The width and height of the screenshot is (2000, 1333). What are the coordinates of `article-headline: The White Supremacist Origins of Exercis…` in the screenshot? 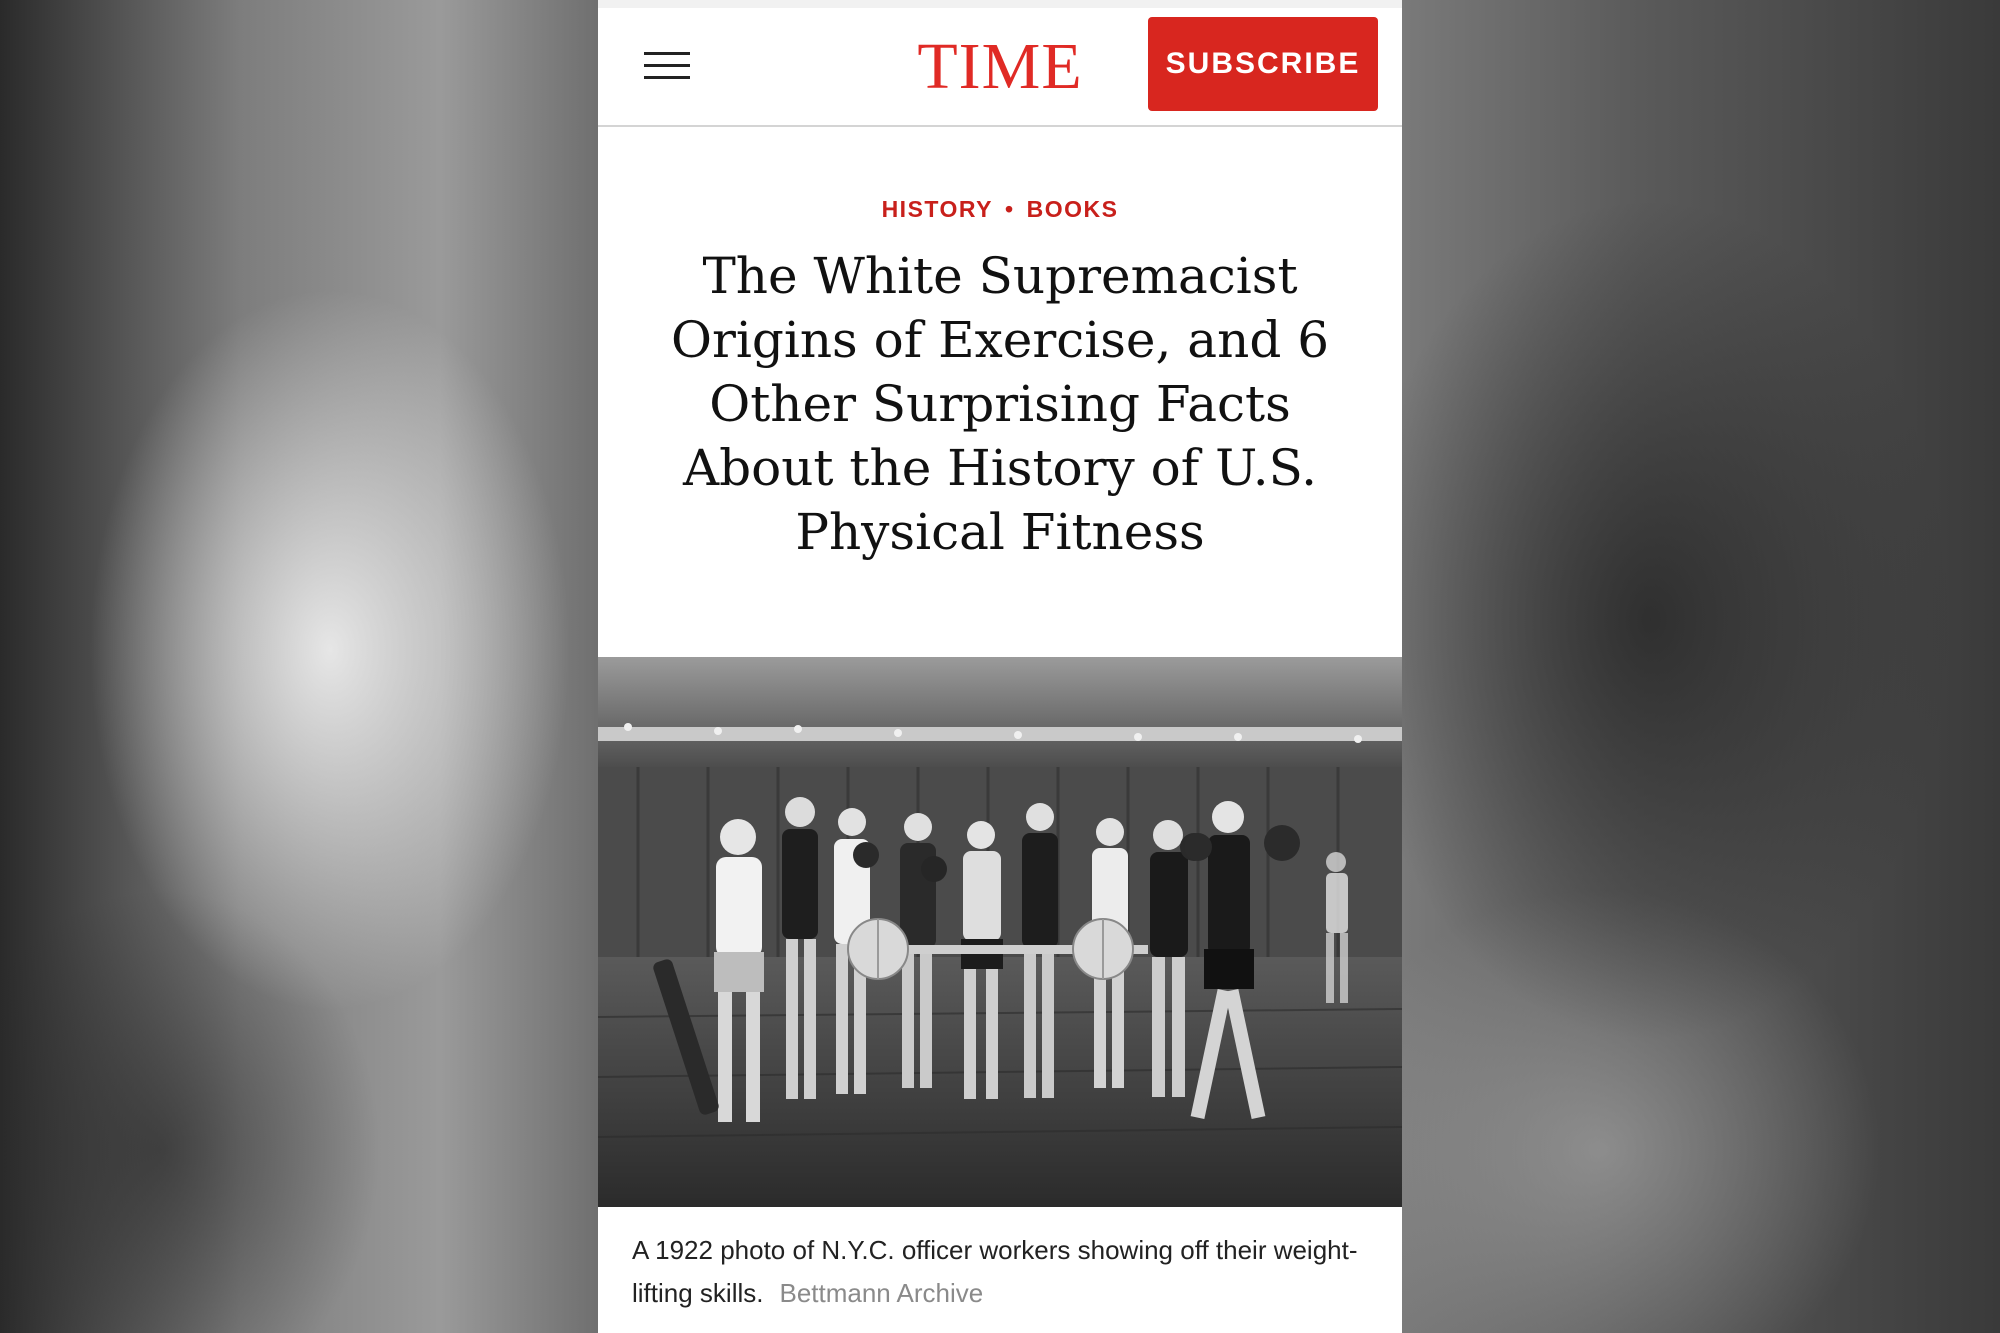 It's located at (1000, 404).